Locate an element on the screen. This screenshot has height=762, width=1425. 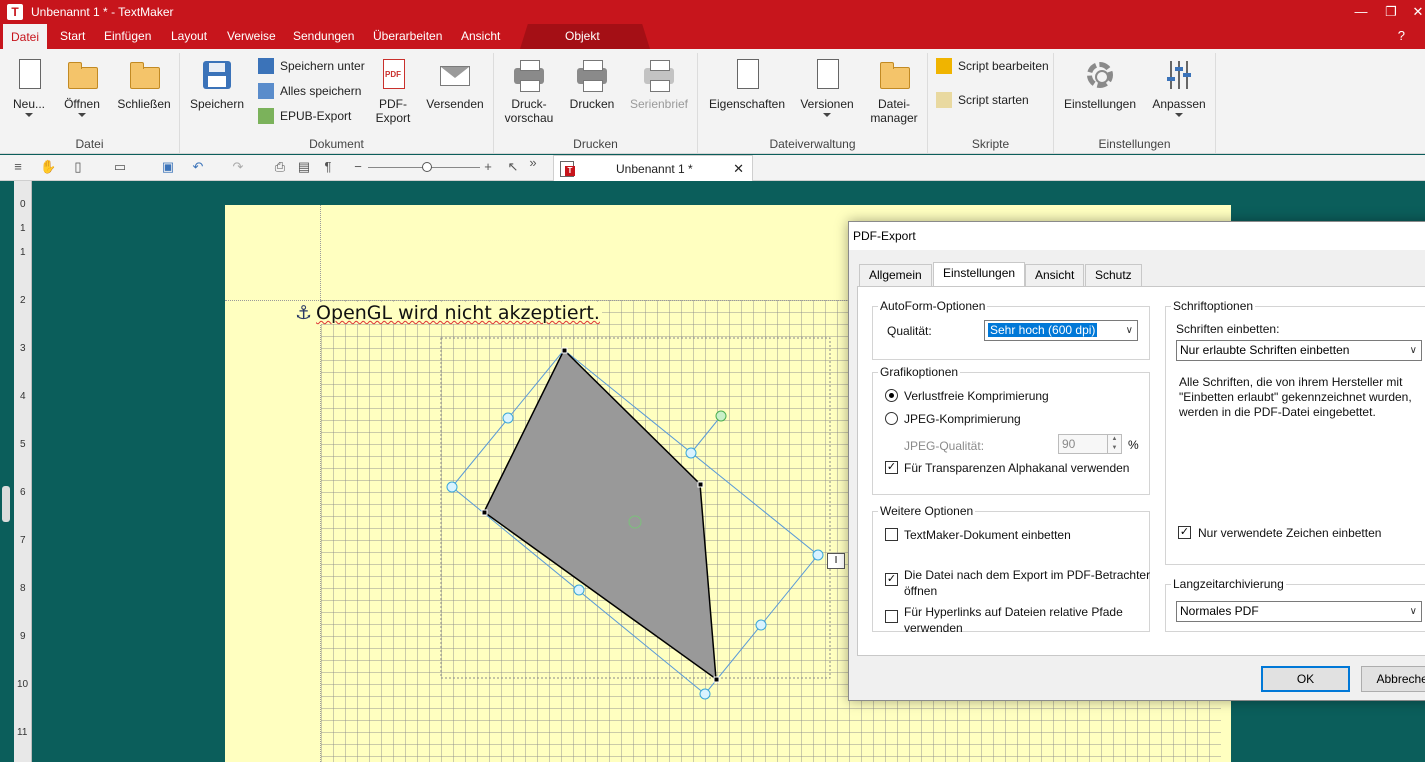
chevron-down-icon is located at coordinates (29, 115).